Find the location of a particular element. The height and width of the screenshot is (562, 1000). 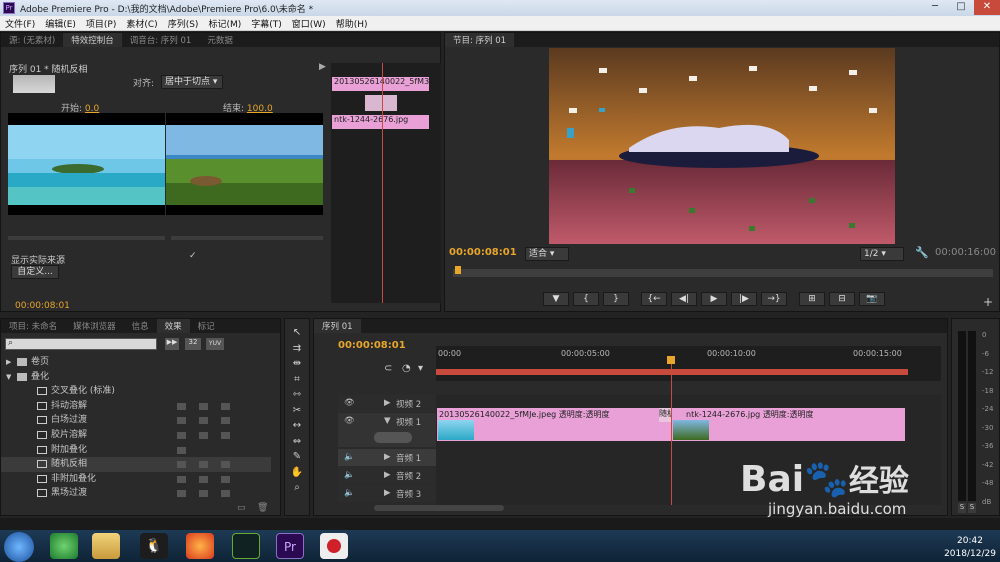

program-timecode: 00:00:08:01 is located at coordinates (483, 252).